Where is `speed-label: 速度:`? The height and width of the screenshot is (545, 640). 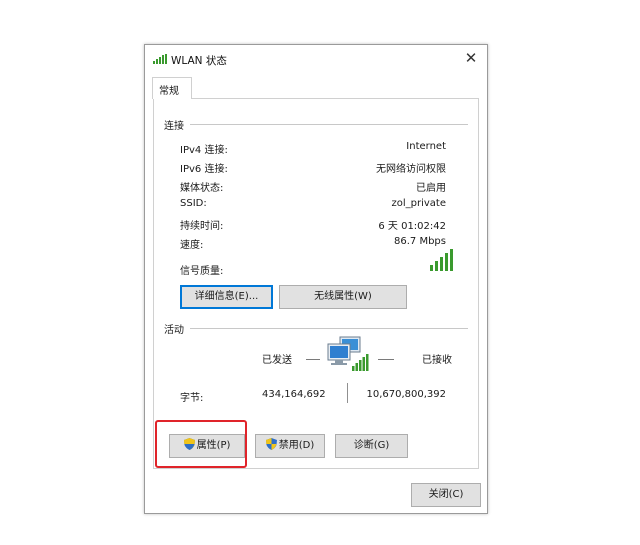 speed-label: 速度: is located at coordinates (192, 245).